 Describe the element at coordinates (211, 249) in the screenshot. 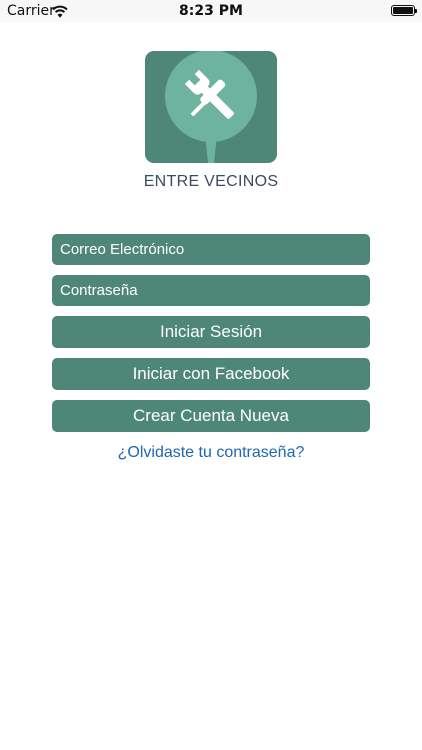

I see `email-field` at that location.